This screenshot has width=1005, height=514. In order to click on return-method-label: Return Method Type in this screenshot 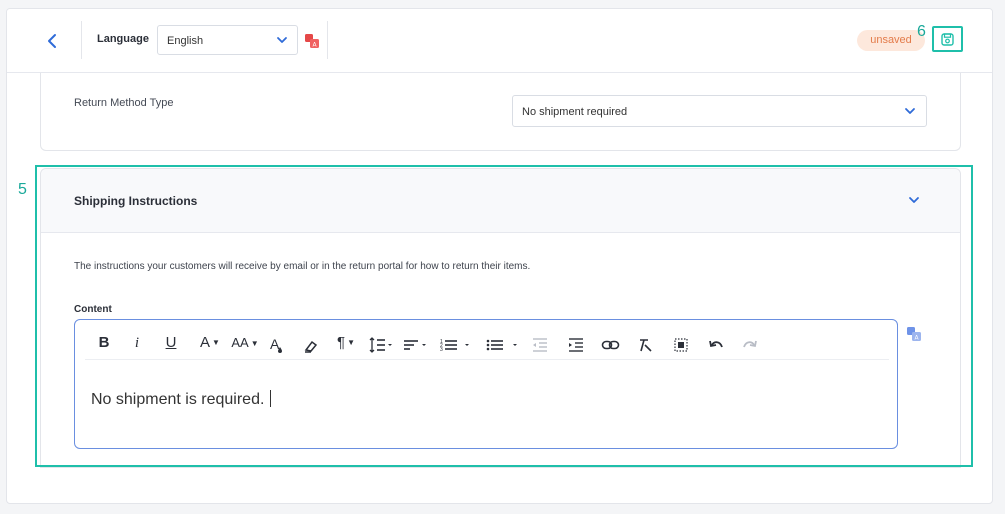, I will do `click(124, 103)`.